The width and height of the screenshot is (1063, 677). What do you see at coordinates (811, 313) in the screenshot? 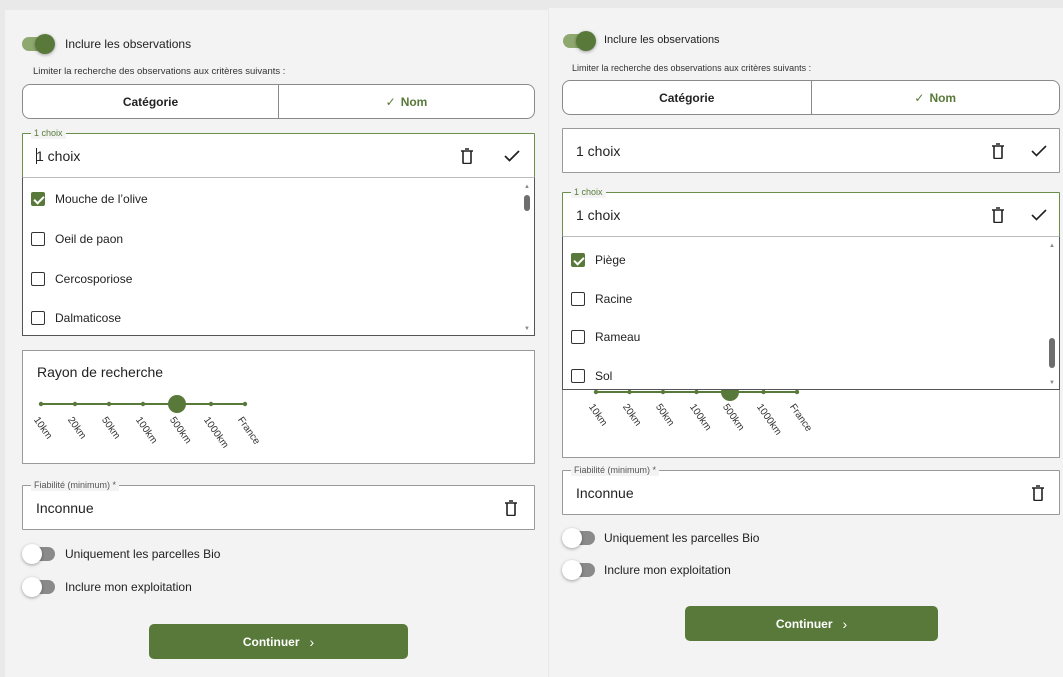
I see `name-options-list: Piège Racine Rameau Sol ▲ ▼` at bounding box center [811, 313].